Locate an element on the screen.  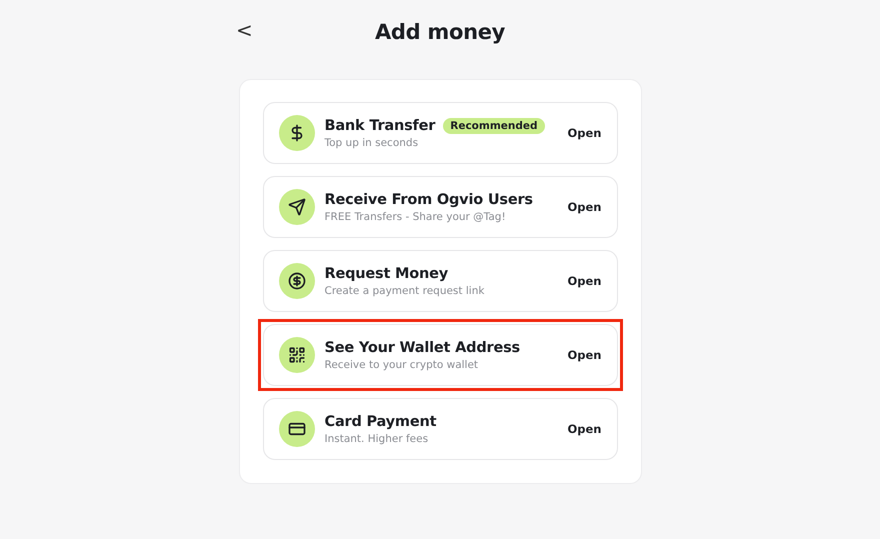
option-subtitle: Receive to your crypto wallet is located at coordinates (402, 364).